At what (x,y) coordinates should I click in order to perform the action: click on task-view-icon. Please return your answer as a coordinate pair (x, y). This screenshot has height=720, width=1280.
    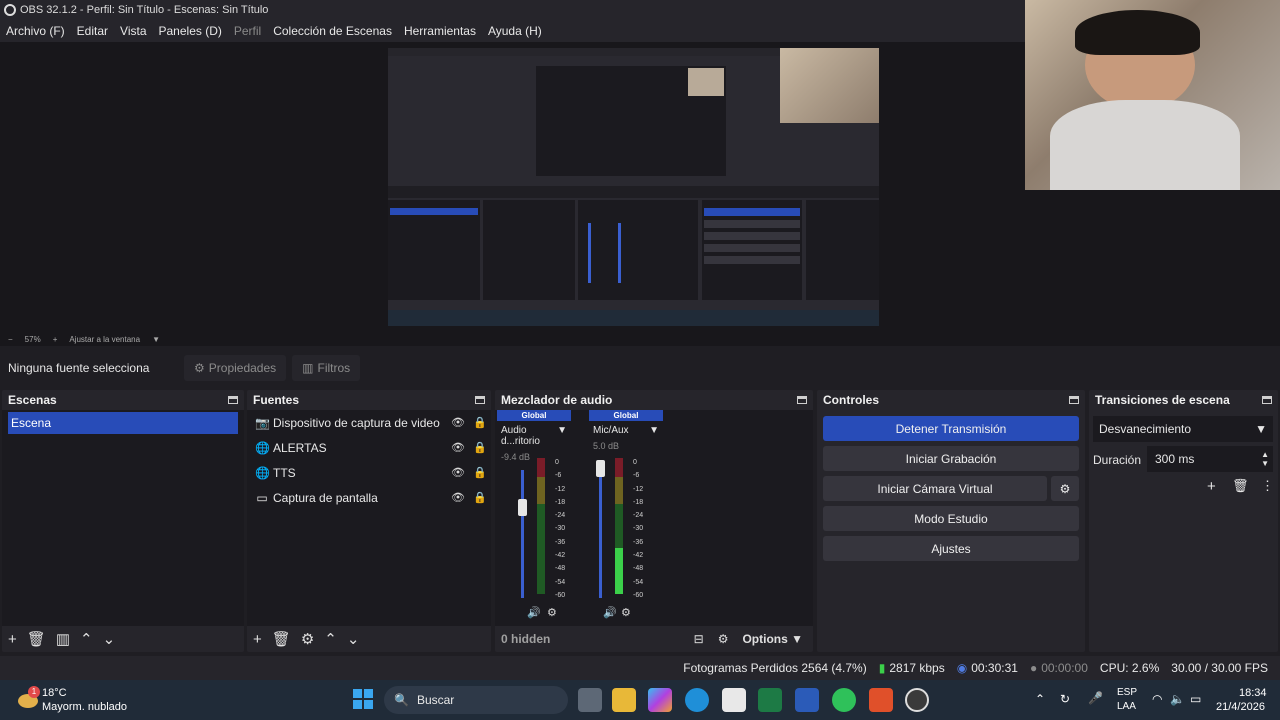
    Looking at the image, I should click on (590, 700).